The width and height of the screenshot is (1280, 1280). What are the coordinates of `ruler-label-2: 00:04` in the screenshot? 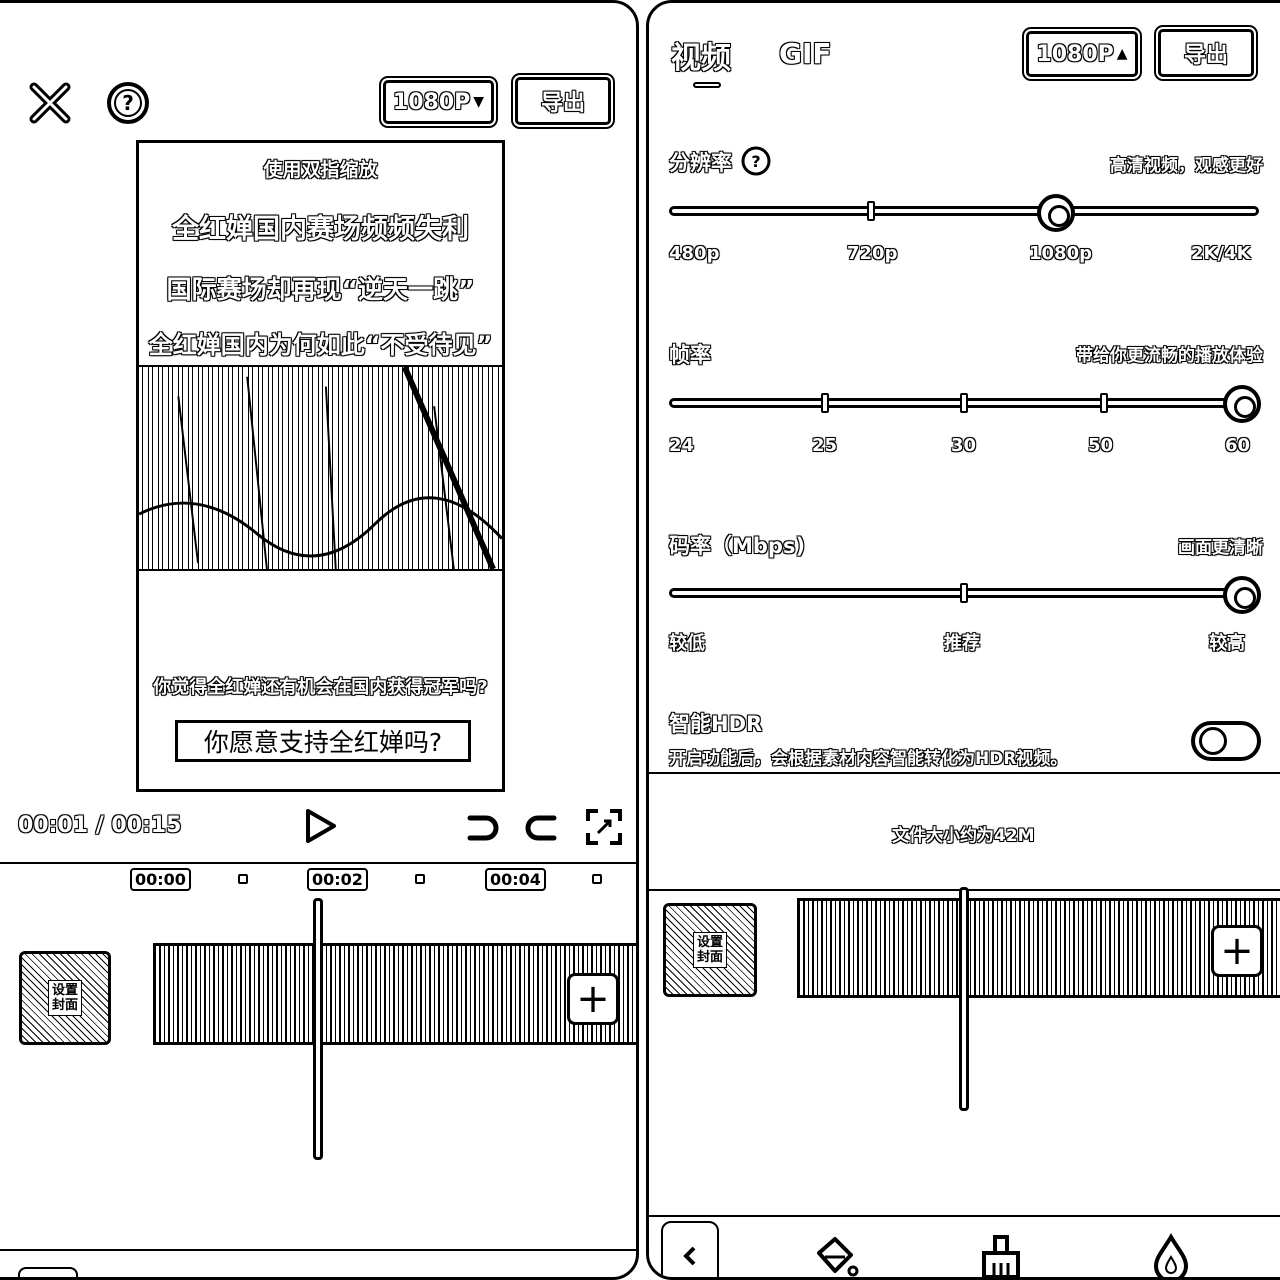 It's located at (515, 879).